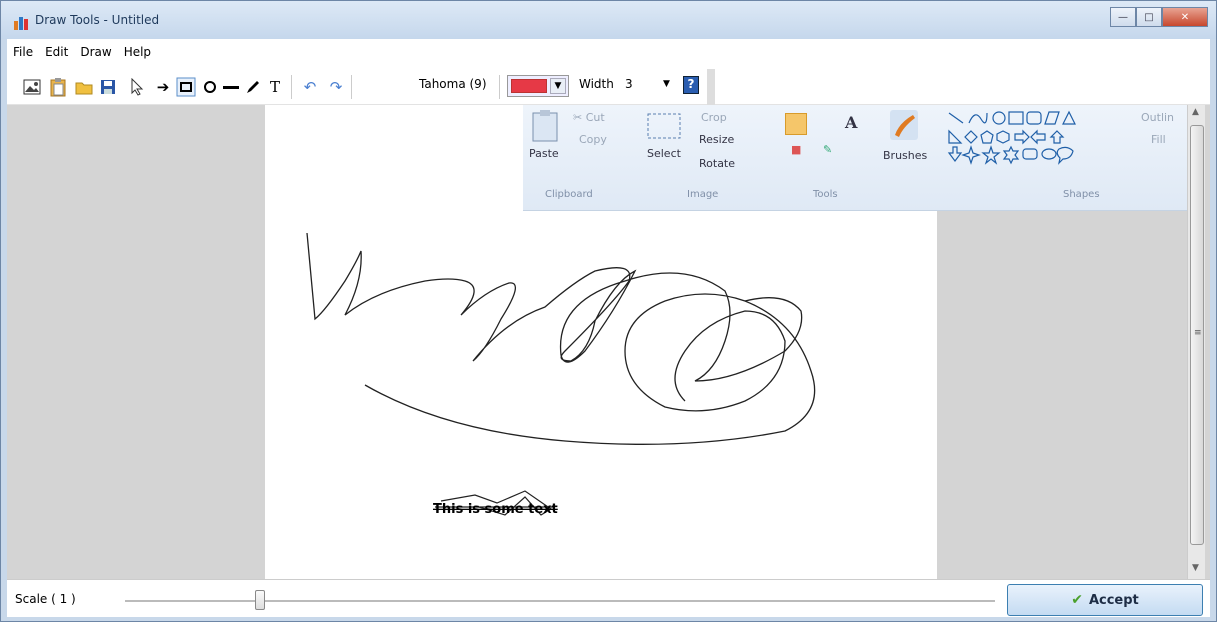 This screenshot has width=1217, height=622. Describe the element at coordinates (95, 52) in the screenshot. I see `menu-draw: Draw` at that location.